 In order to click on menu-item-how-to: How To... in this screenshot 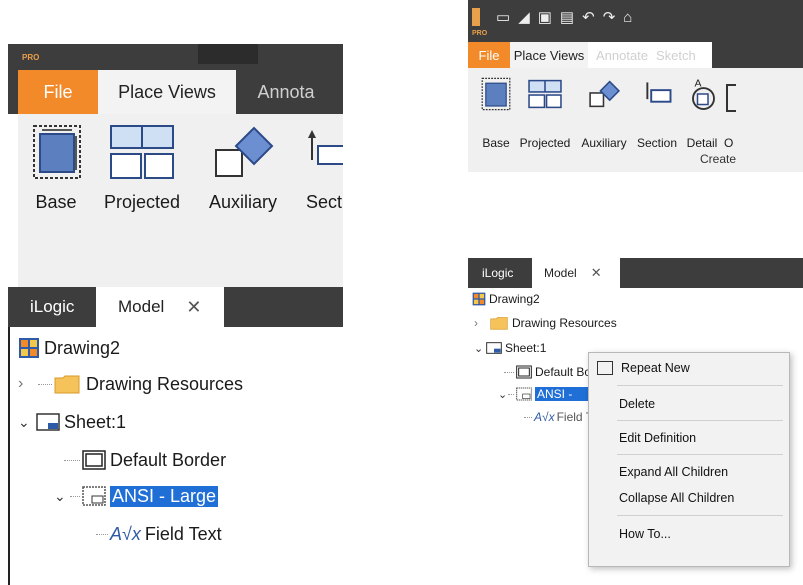, I will do `click(689, 534)`.